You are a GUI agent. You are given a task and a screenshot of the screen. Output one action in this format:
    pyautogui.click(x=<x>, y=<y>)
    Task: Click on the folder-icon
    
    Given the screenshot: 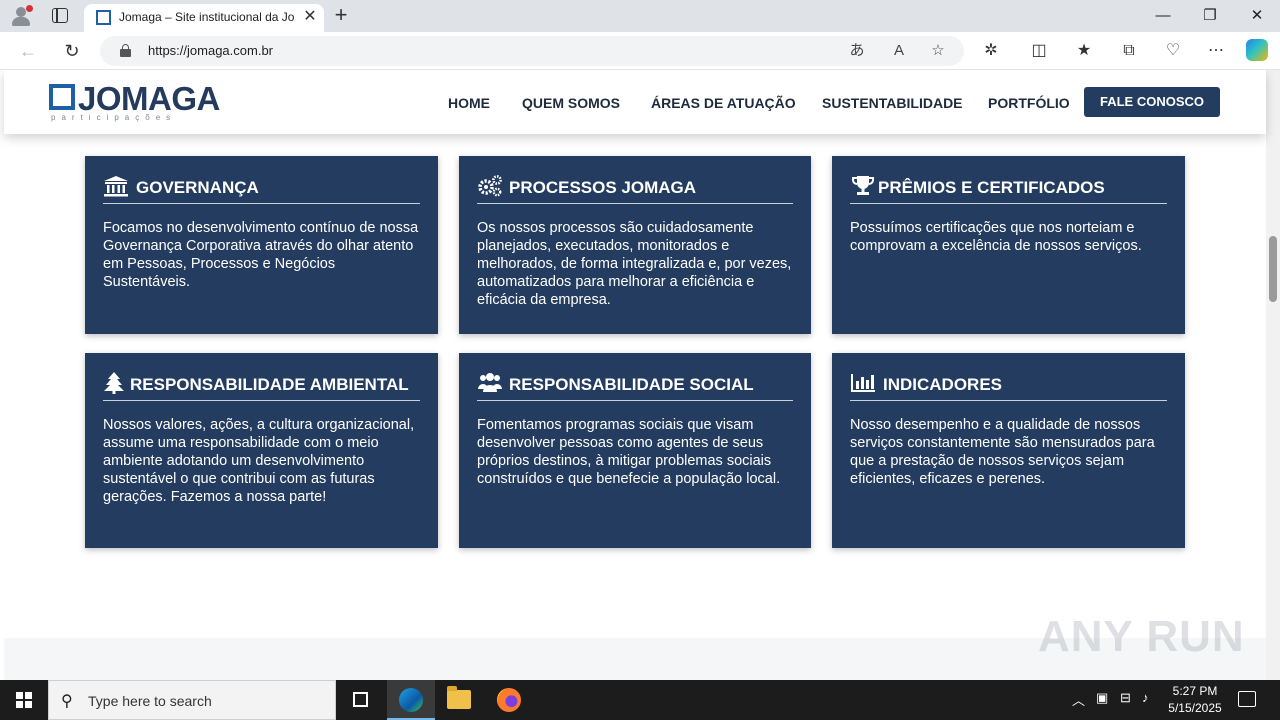 What is the action you would take?
    pyautogui.click(x=459, y=697)
    